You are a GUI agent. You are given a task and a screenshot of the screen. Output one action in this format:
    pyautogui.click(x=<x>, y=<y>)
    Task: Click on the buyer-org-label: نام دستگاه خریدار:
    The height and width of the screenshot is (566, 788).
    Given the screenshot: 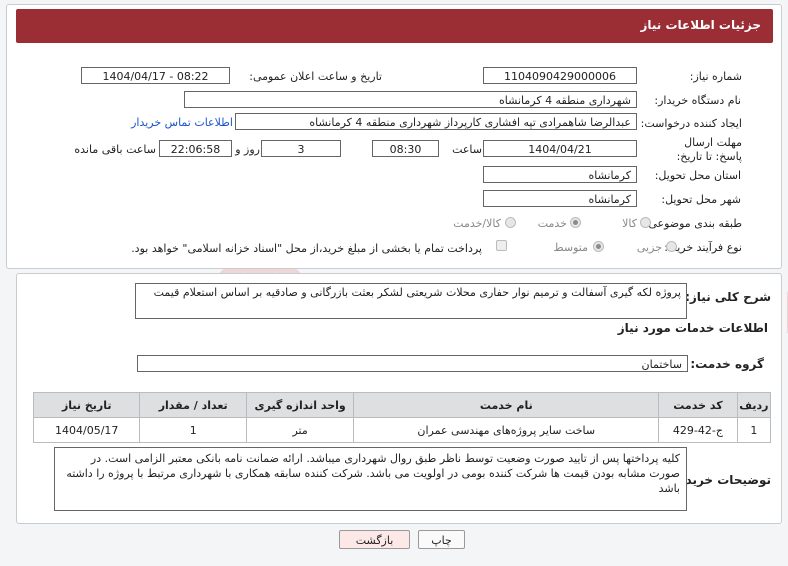 What is the action you would take?
    pyautogui.click(x=697, y=100)
    